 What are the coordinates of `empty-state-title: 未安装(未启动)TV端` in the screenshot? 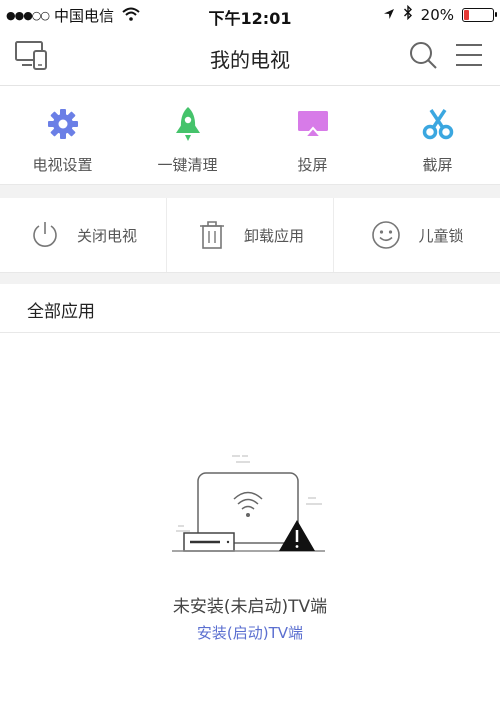 It's located at (250, 607).